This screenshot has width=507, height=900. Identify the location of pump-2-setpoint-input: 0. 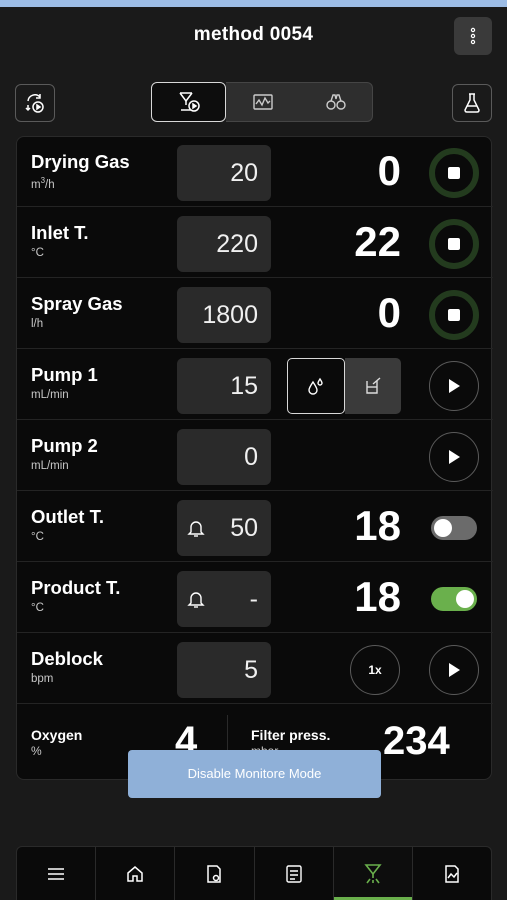
(224, 457).